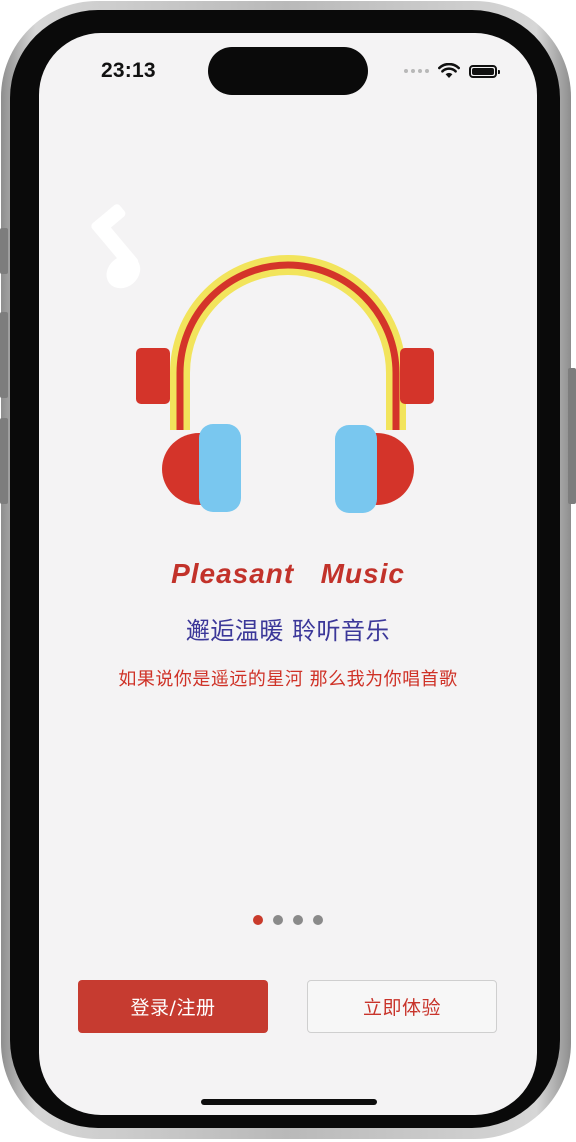 This screenshot has height=1142, width=576. I want to click on try-now-button: 立即体验, so click(402, 1006).